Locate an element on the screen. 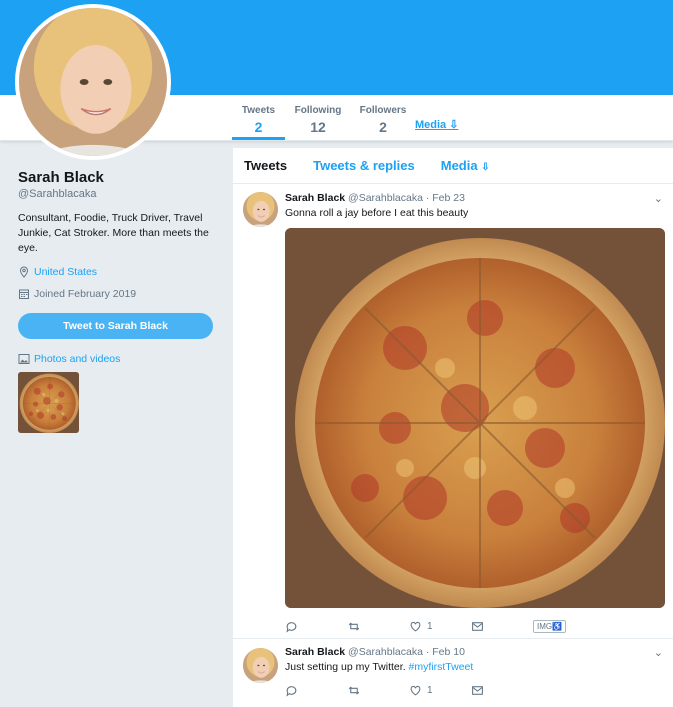  stat-tweets-label: Tweets is located at coordinates (258, 110).